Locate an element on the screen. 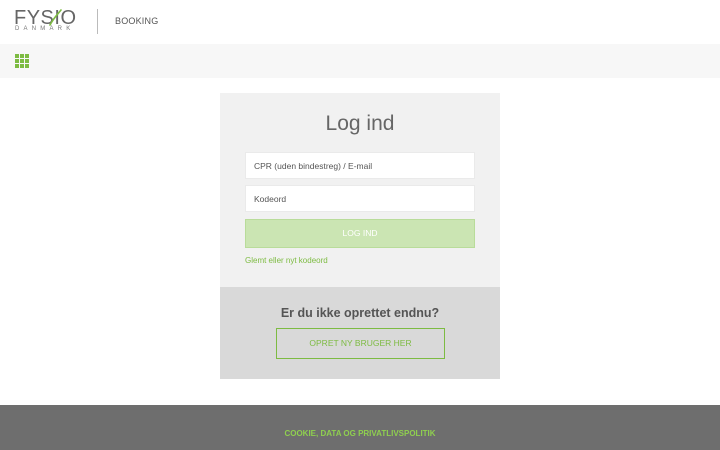 This screenshot has height=450, width=720. logo-subtitle: DANMARK is located at coordinates (45, 29).